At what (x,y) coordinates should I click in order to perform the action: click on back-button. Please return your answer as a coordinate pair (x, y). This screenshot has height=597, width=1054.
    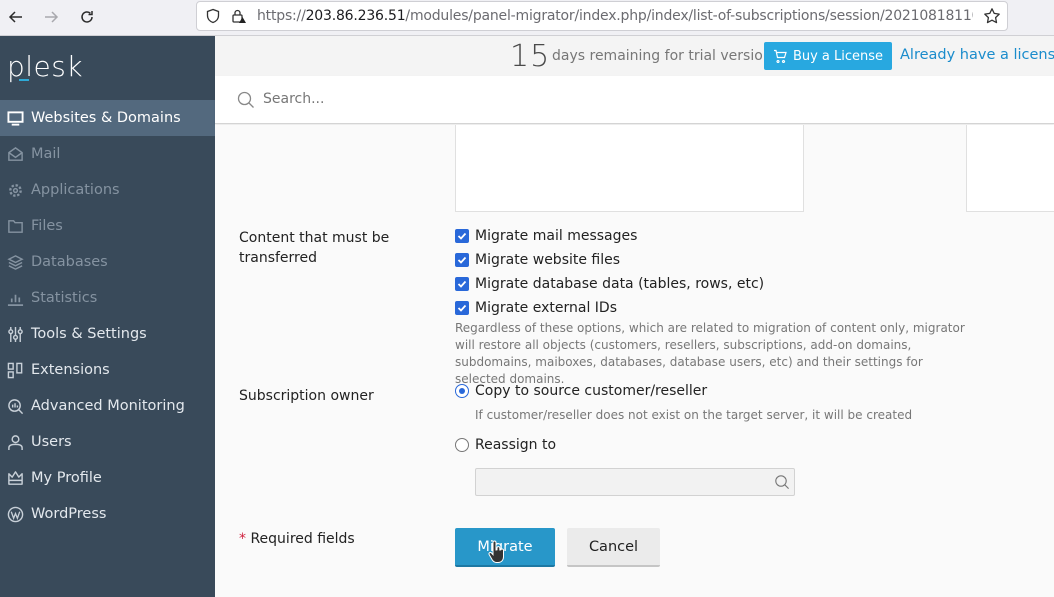
    Looking at the image, I should click on (16, 17).